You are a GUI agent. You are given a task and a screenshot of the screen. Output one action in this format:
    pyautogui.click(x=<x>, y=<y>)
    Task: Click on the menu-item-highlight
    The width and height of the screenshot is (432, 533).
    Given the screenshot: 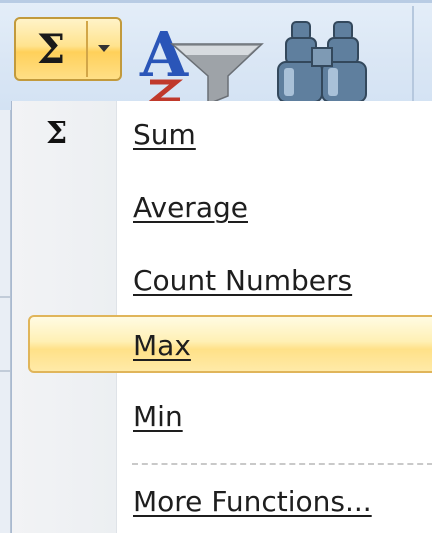 What is the action you would take?
    pyautogui.click(x=230, y=344)
    